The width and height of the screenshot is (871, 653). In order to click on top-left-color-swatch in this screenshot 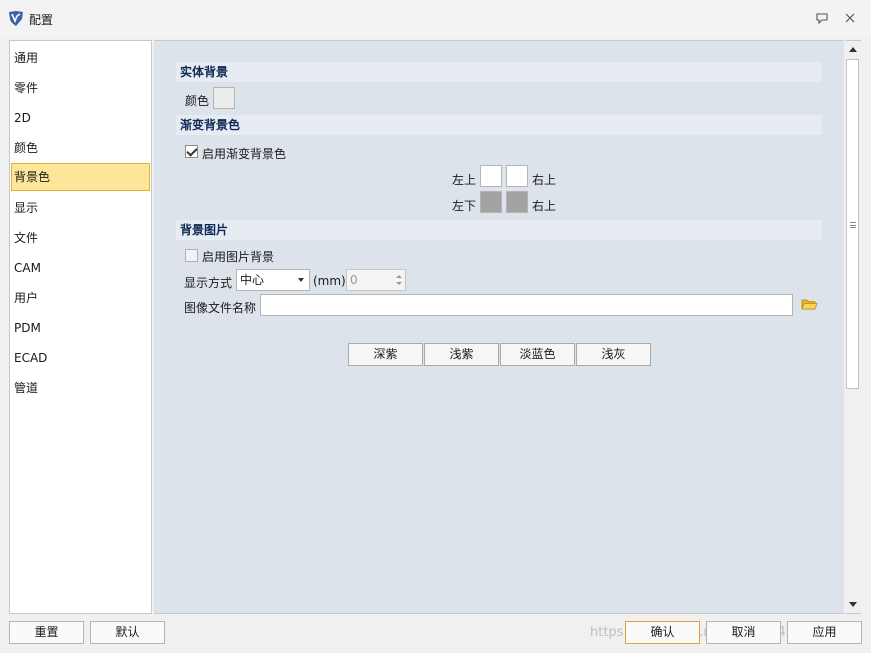, I will do `click(491, 176)`.